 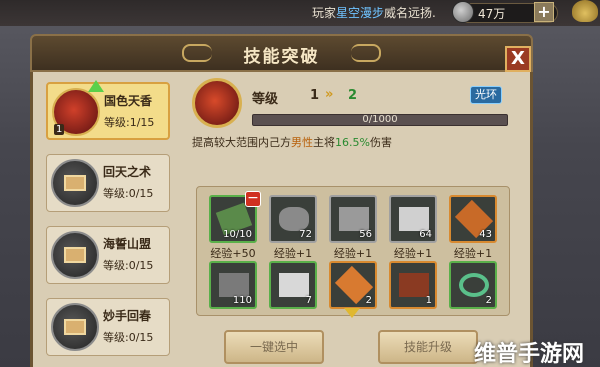 What do you see at coordinates (463, 12) in the screenshot?
I see `silver-coin-icon` at bounding box center [463, 12].